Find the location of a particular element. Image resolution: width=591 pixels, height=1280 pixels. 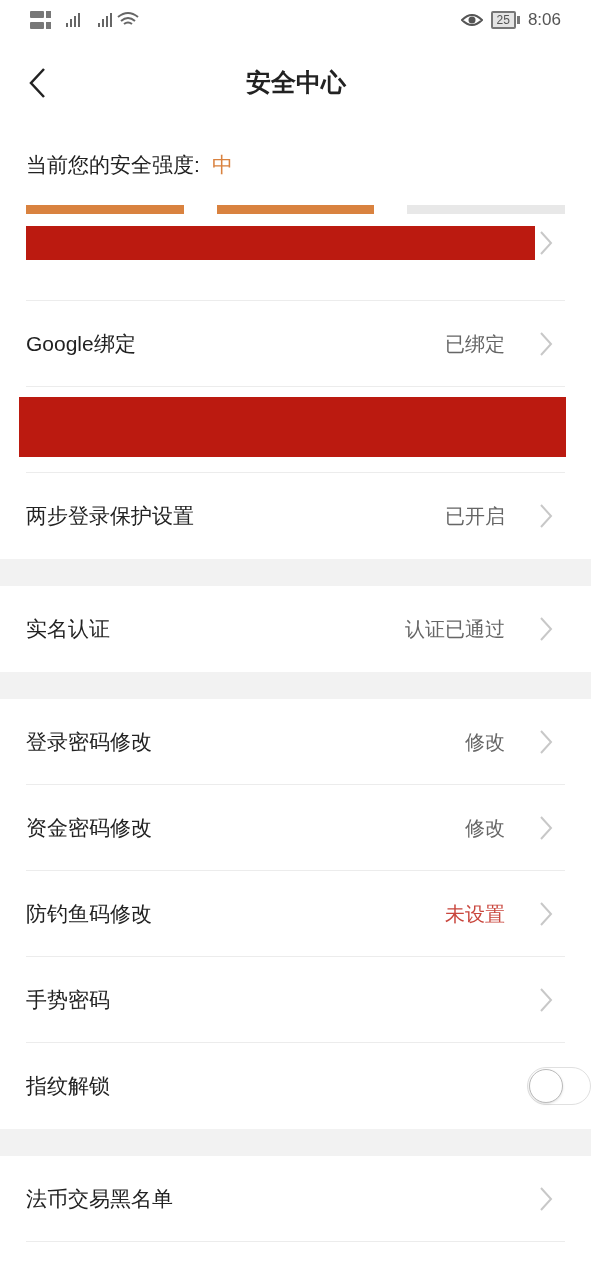

row-label: 手势密码 is located at coordinates (68, 999).